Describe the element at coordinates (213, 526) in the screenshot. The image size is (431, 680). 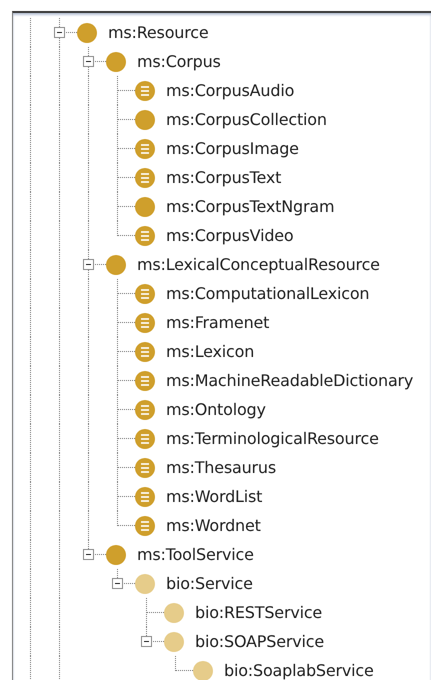
I see `class-label: ms:Wordnet` at that location.